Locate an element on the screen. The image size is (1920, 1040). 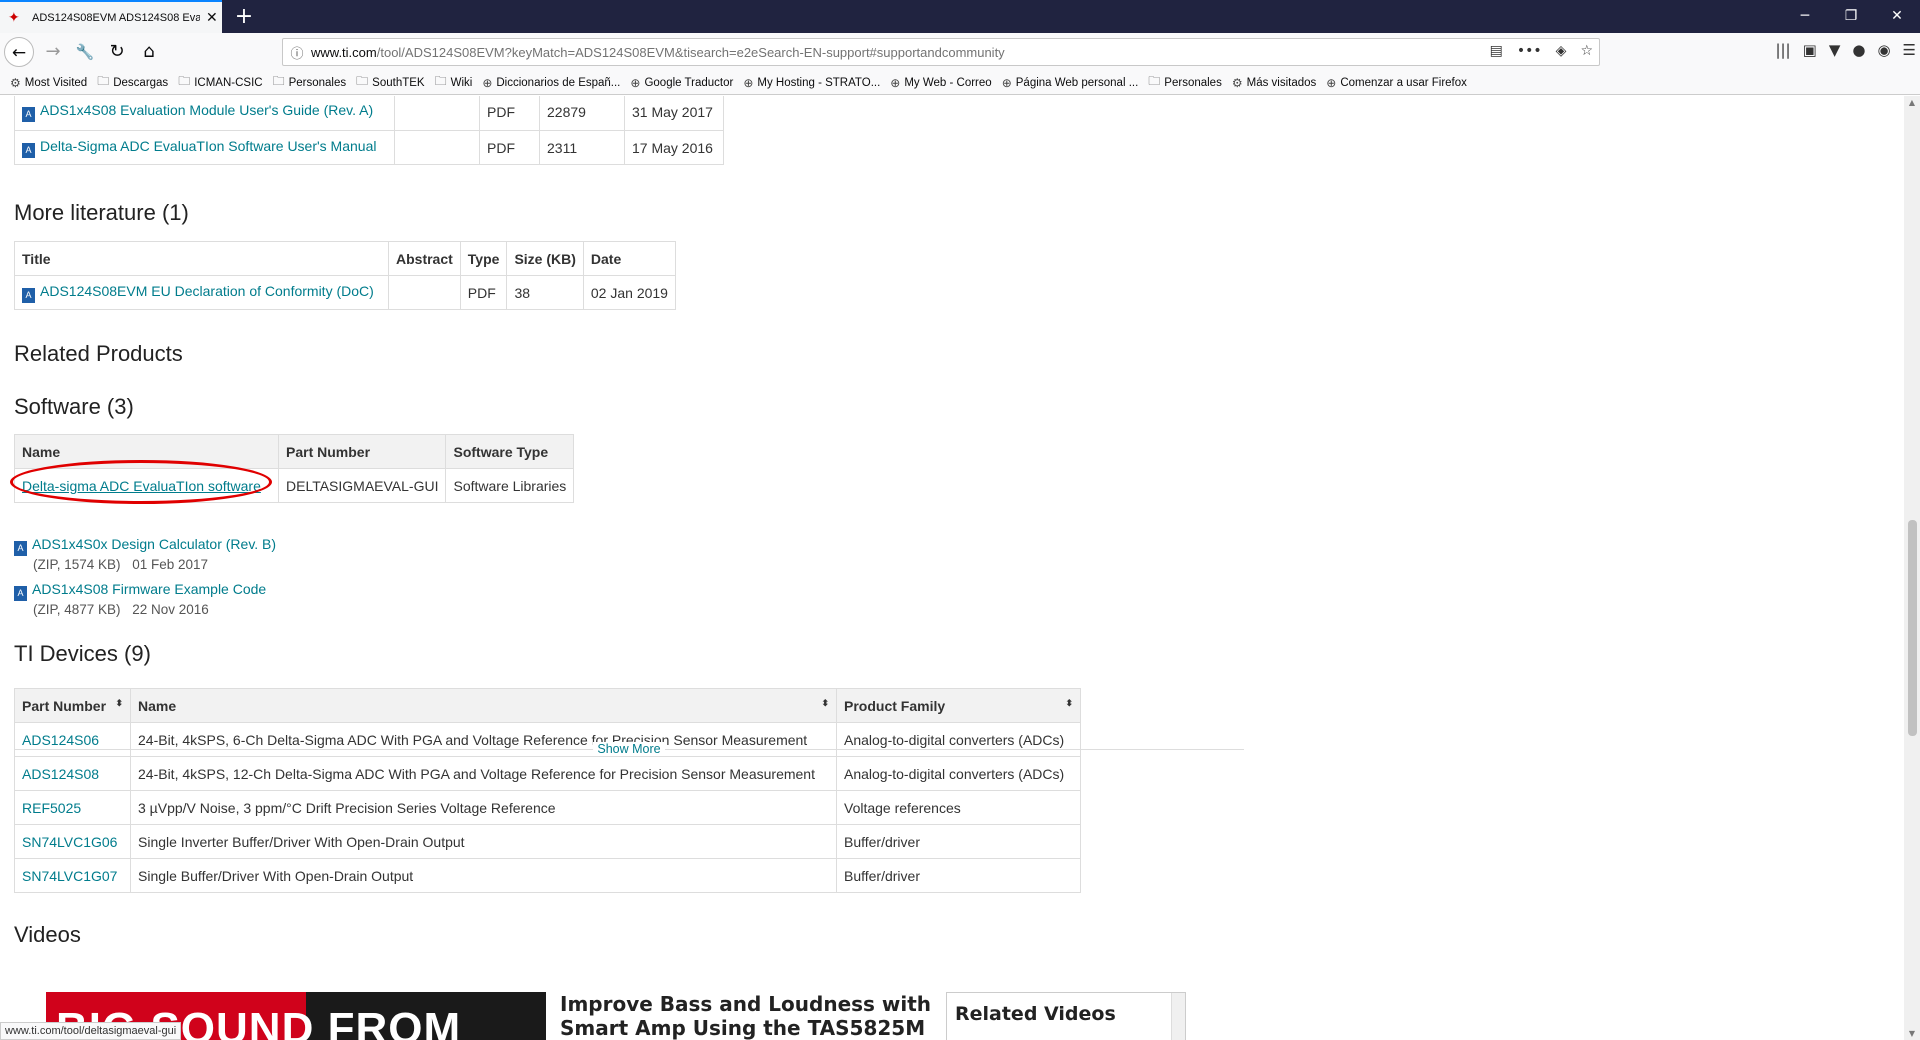
back-button: ← is located at coordinates (19, 52).